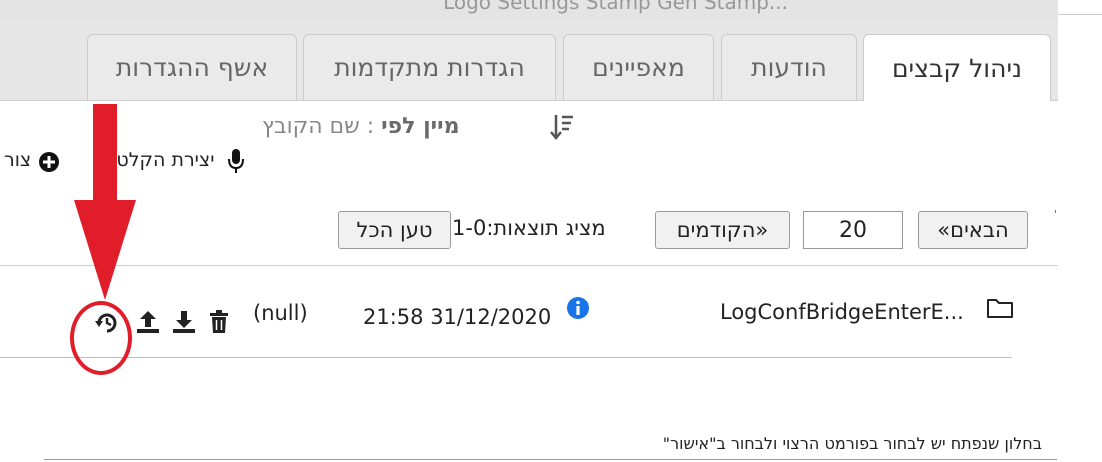 The height and width of the screenshot is (462, 1102). Describe the element at coordinates (17, 160) in the screenshot. I see `create-short-label: צור` at that location.